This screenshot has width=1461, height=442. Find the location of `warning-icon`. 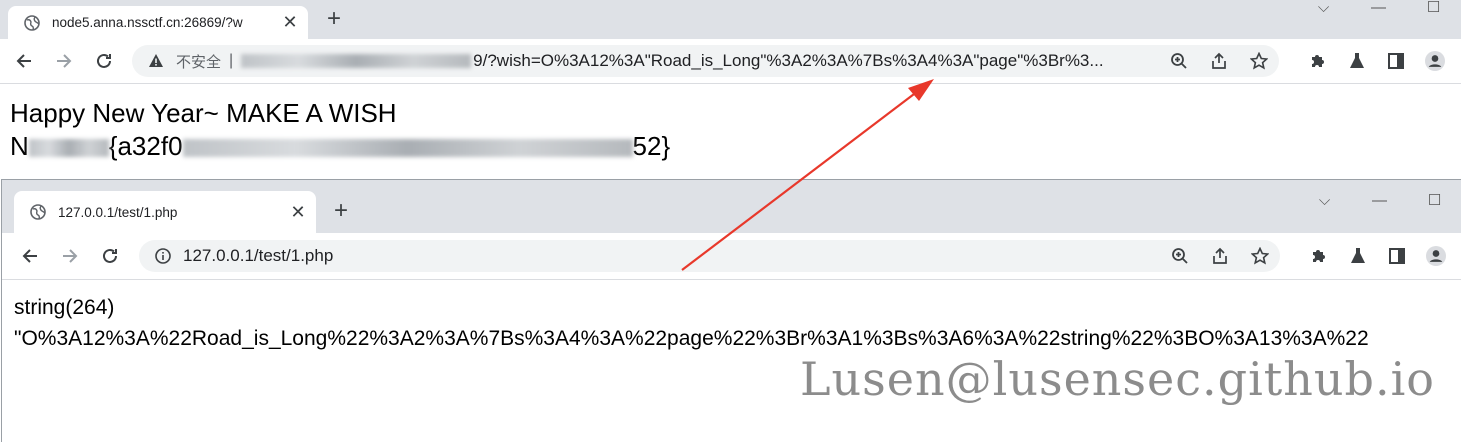

warning-icon is located at coordinates (156, 61).